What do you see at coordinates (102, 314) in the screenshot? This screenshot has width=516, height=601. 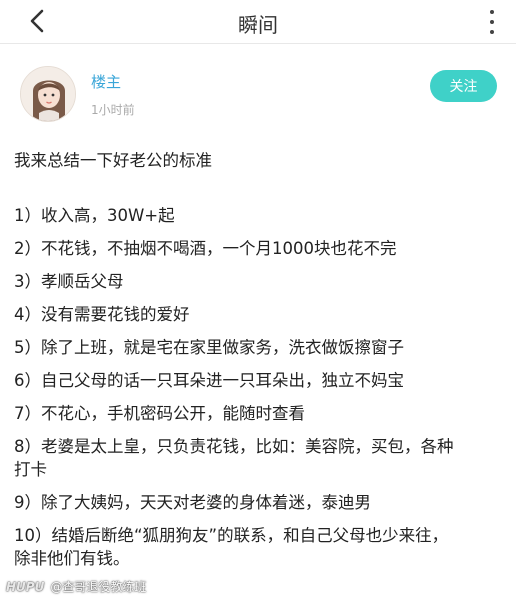 I see `list-item: 4）没有需要花钱的爱好` at bounding box center [102, 314].